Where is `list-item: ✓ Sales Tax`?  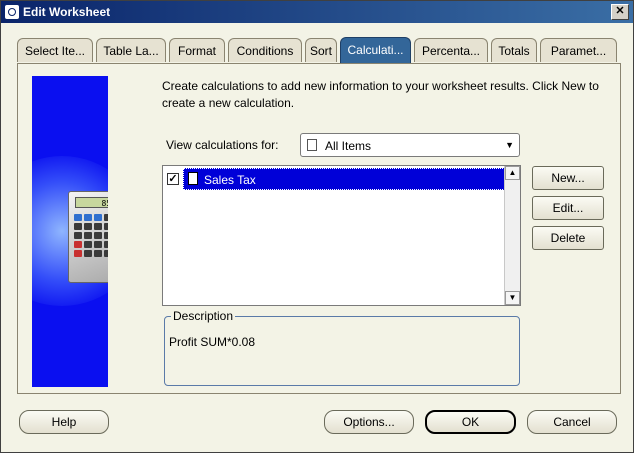 list-item: ✓ Sales Tax is located at coordinates (335, 179).